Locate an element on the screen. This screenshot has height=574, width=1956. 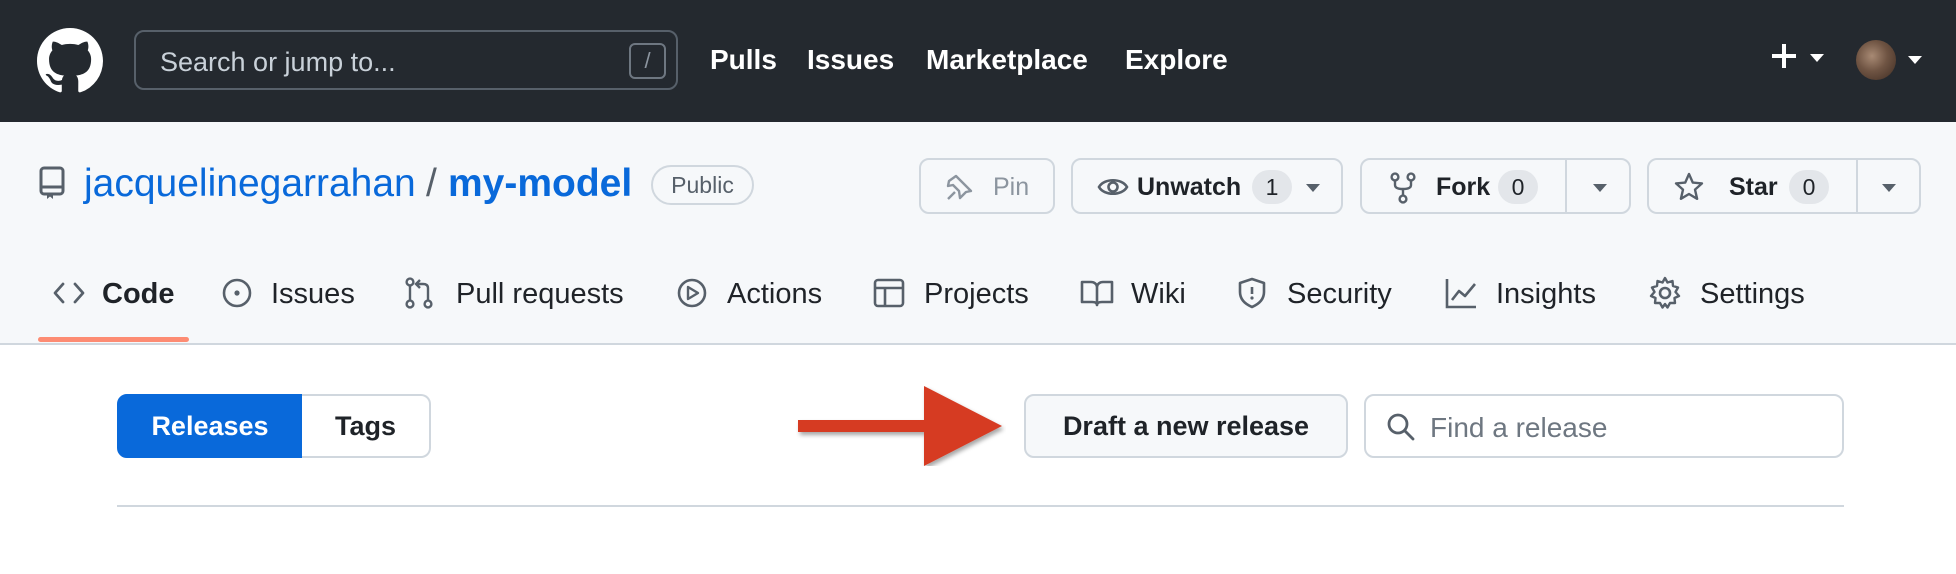
watchers-count: 1 is located at coordinates (1272, 187).